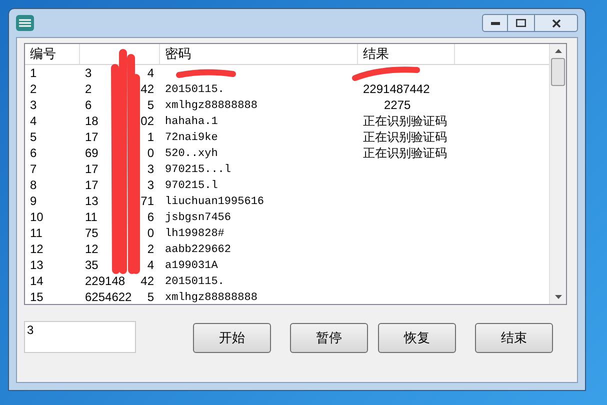 This screenshot has width=607, height=405. I want to click on table-cell-text: 14, so click(36, 281).